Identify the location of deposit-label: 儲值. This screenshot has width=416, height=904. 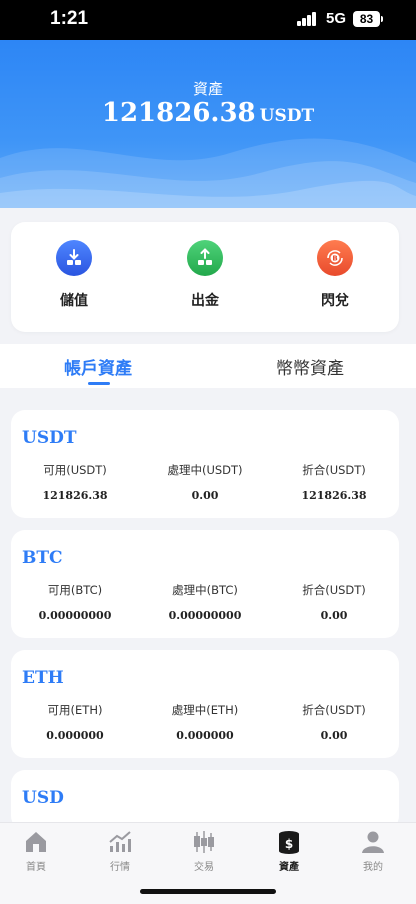
(74, 301).